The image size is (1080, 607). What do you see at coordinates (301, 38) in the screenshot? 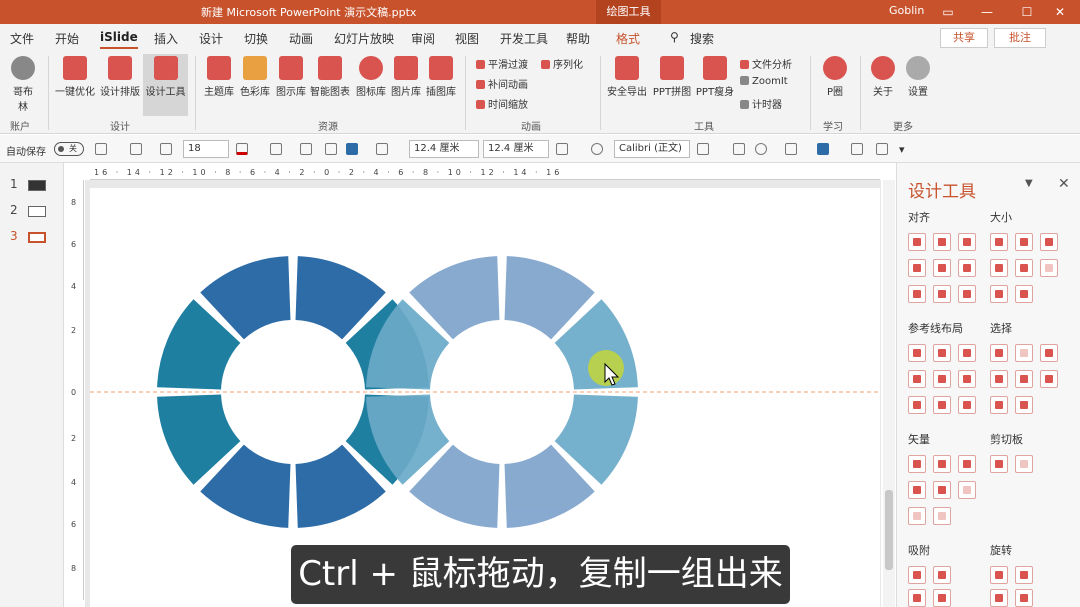
I see `tab-animation: 动画` at bounding box center [301, 38].